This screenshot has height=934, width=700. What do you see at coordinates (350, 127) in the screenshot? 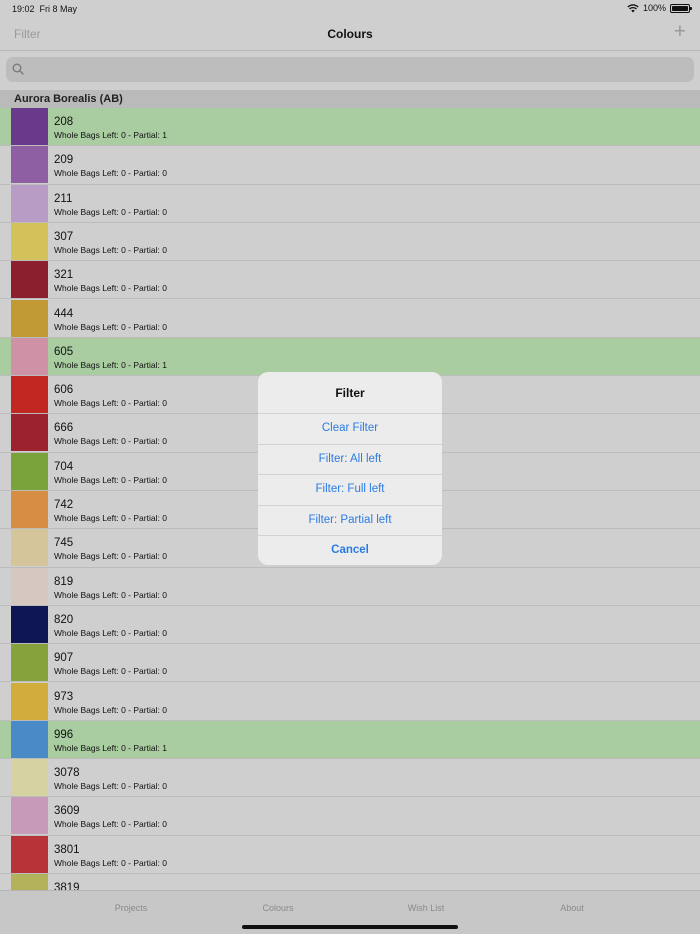
I see `list-item: 208 Whole Bags Left: 0 - Partial: 1` at bounding box center [350, 127].